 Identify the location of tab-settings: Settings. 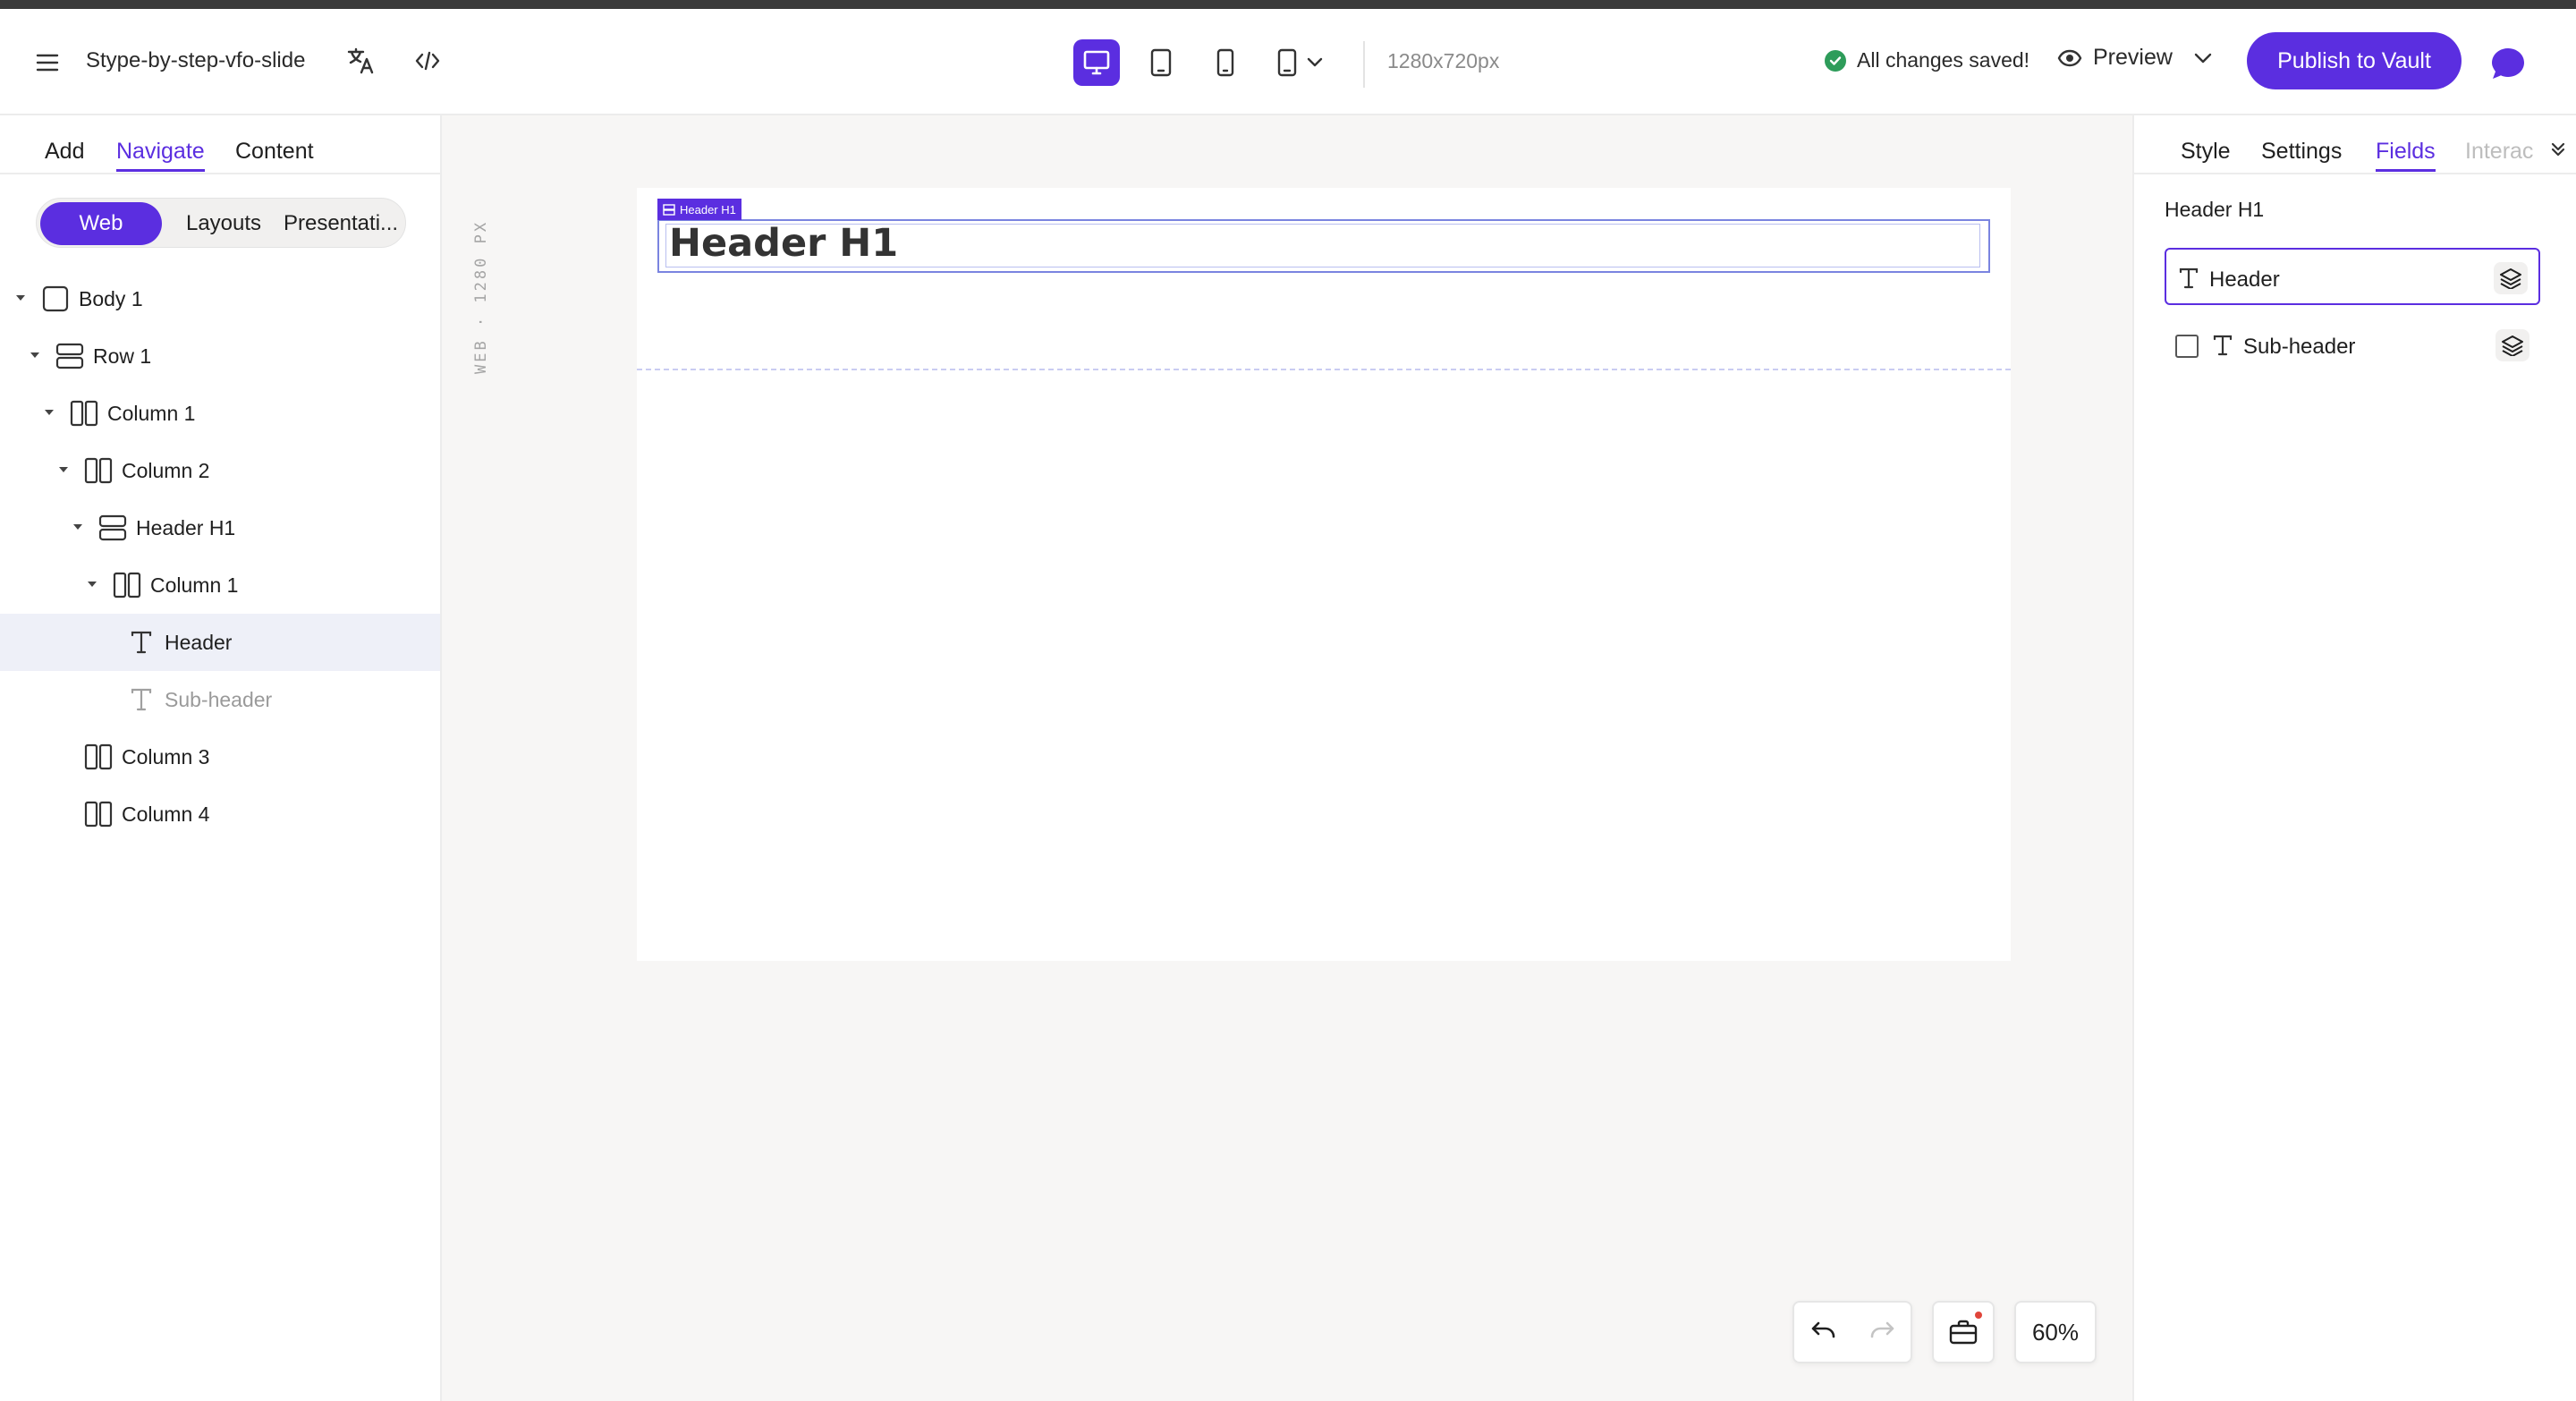
(2301, 152).